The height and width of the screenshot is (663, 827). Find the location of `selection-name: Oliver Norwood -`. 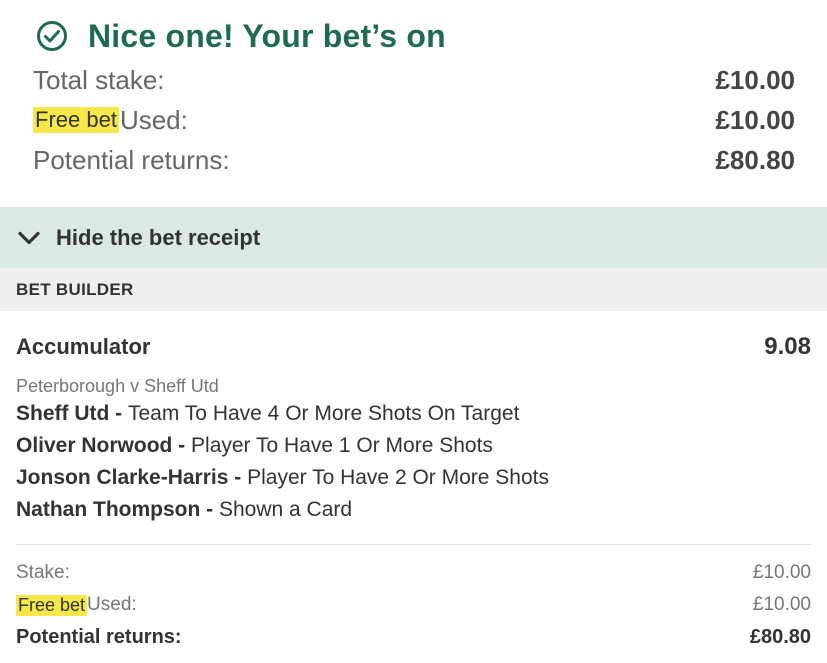

selection-name: Oliver Norwood - is located at coordinates (101, 445).